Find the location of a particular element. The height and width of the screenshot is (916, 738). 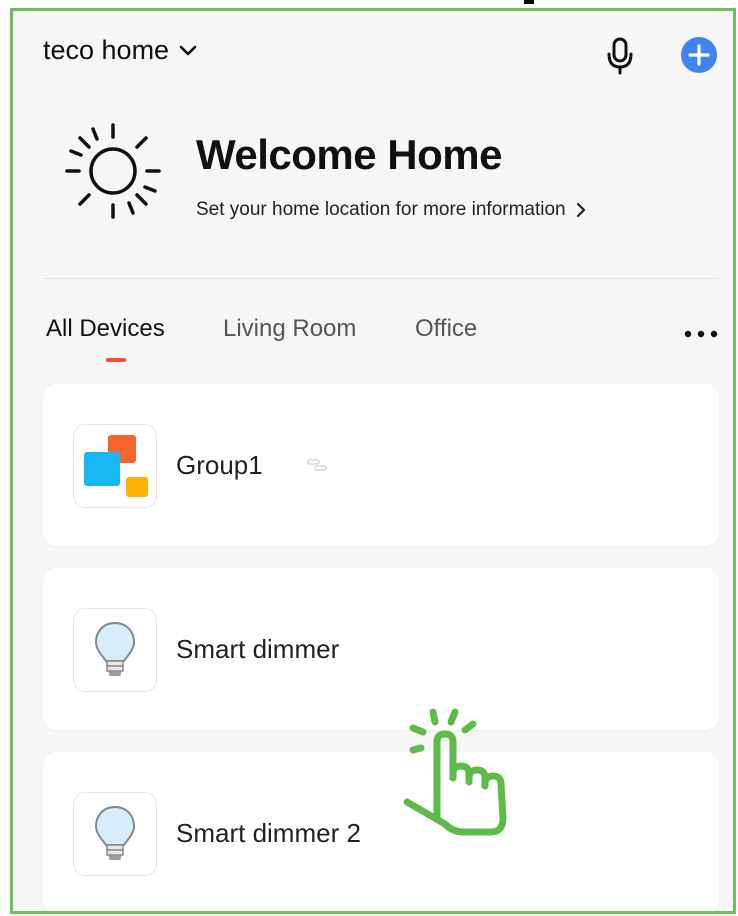

device-name: Group1 is located at coordinates (219, 465).